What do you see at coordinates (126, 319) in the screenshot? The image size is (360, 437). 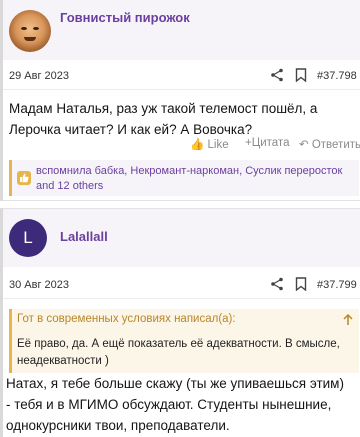 I see `quote-author-text: Гот в современных условиях написал(а):` at bounding box center [126, 319].